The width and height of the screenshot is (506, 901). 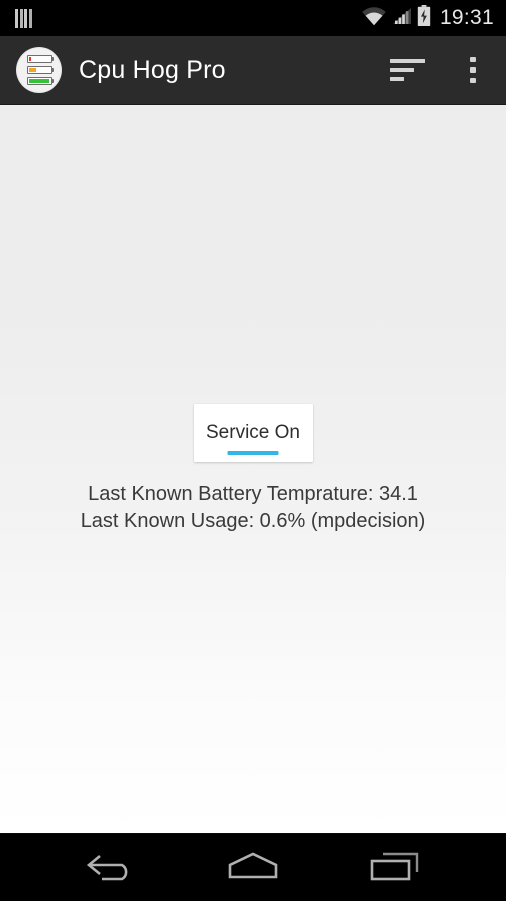 I want to click on sort-lines-icon, so click(x=407, y=70).